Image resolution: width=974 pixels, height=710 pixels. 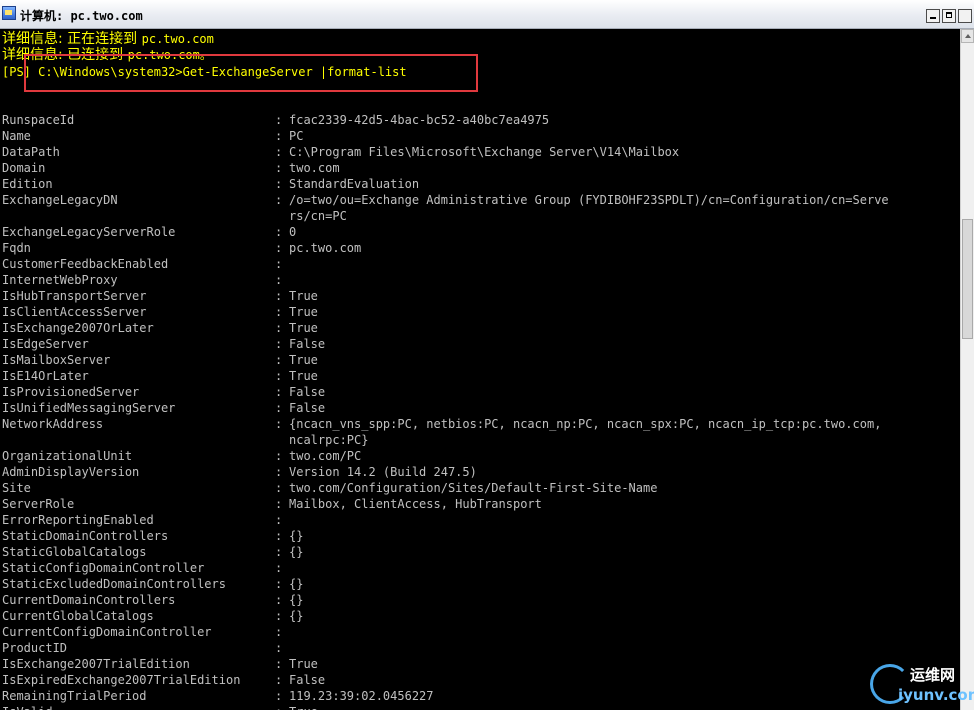 What do you see at coordinates (293, 232) in the screenshot?
I see `property-value: 0` at bounding box center [293, 232].